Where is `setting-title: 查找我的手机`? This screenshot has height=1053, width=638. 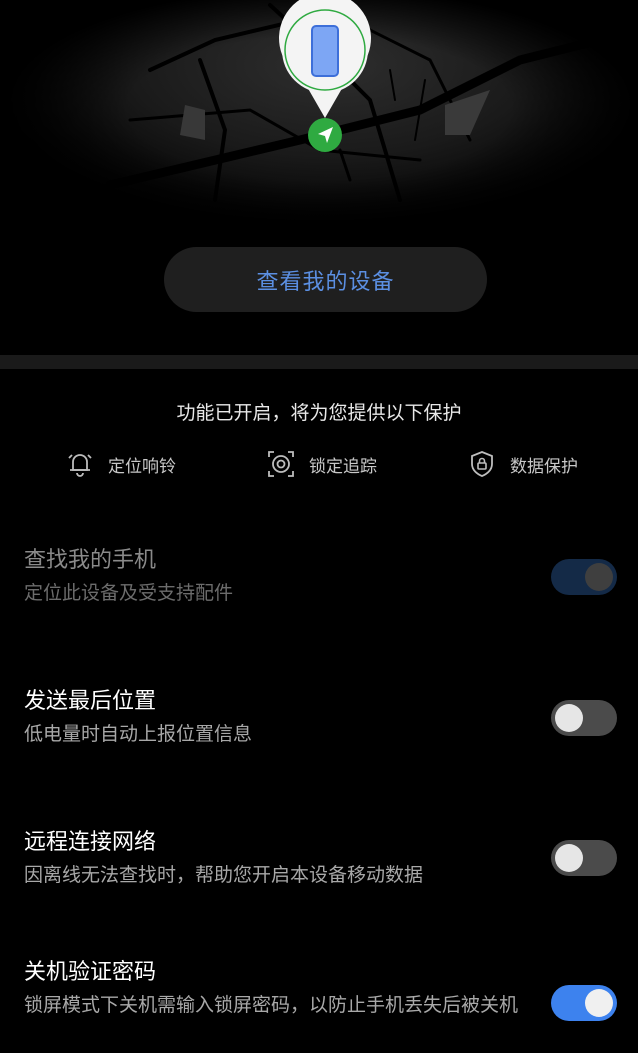
setting-title: 查找我的手机 is located at coordinates (90, 560).